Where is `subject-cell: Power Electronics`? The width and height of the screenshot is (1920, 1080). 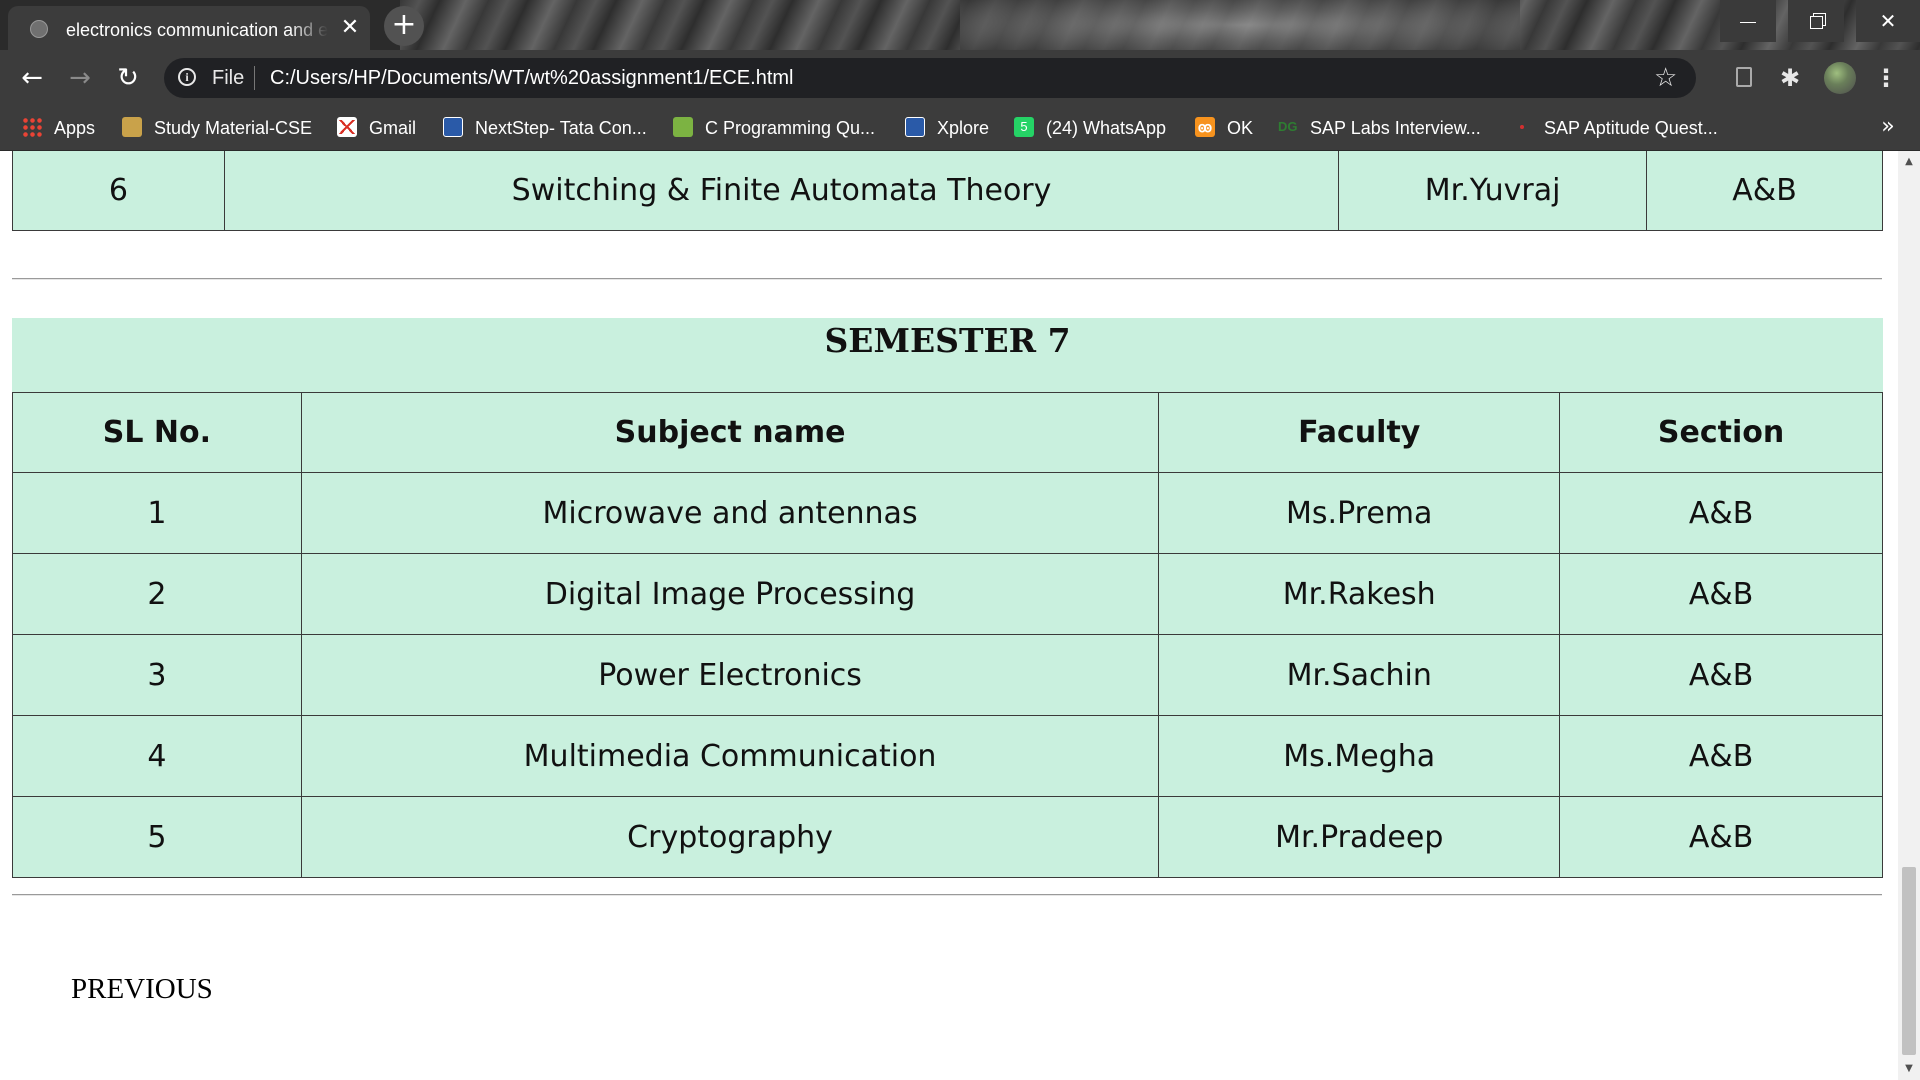 subject-cell: Power Electronics is located at coordinates (730, 675).